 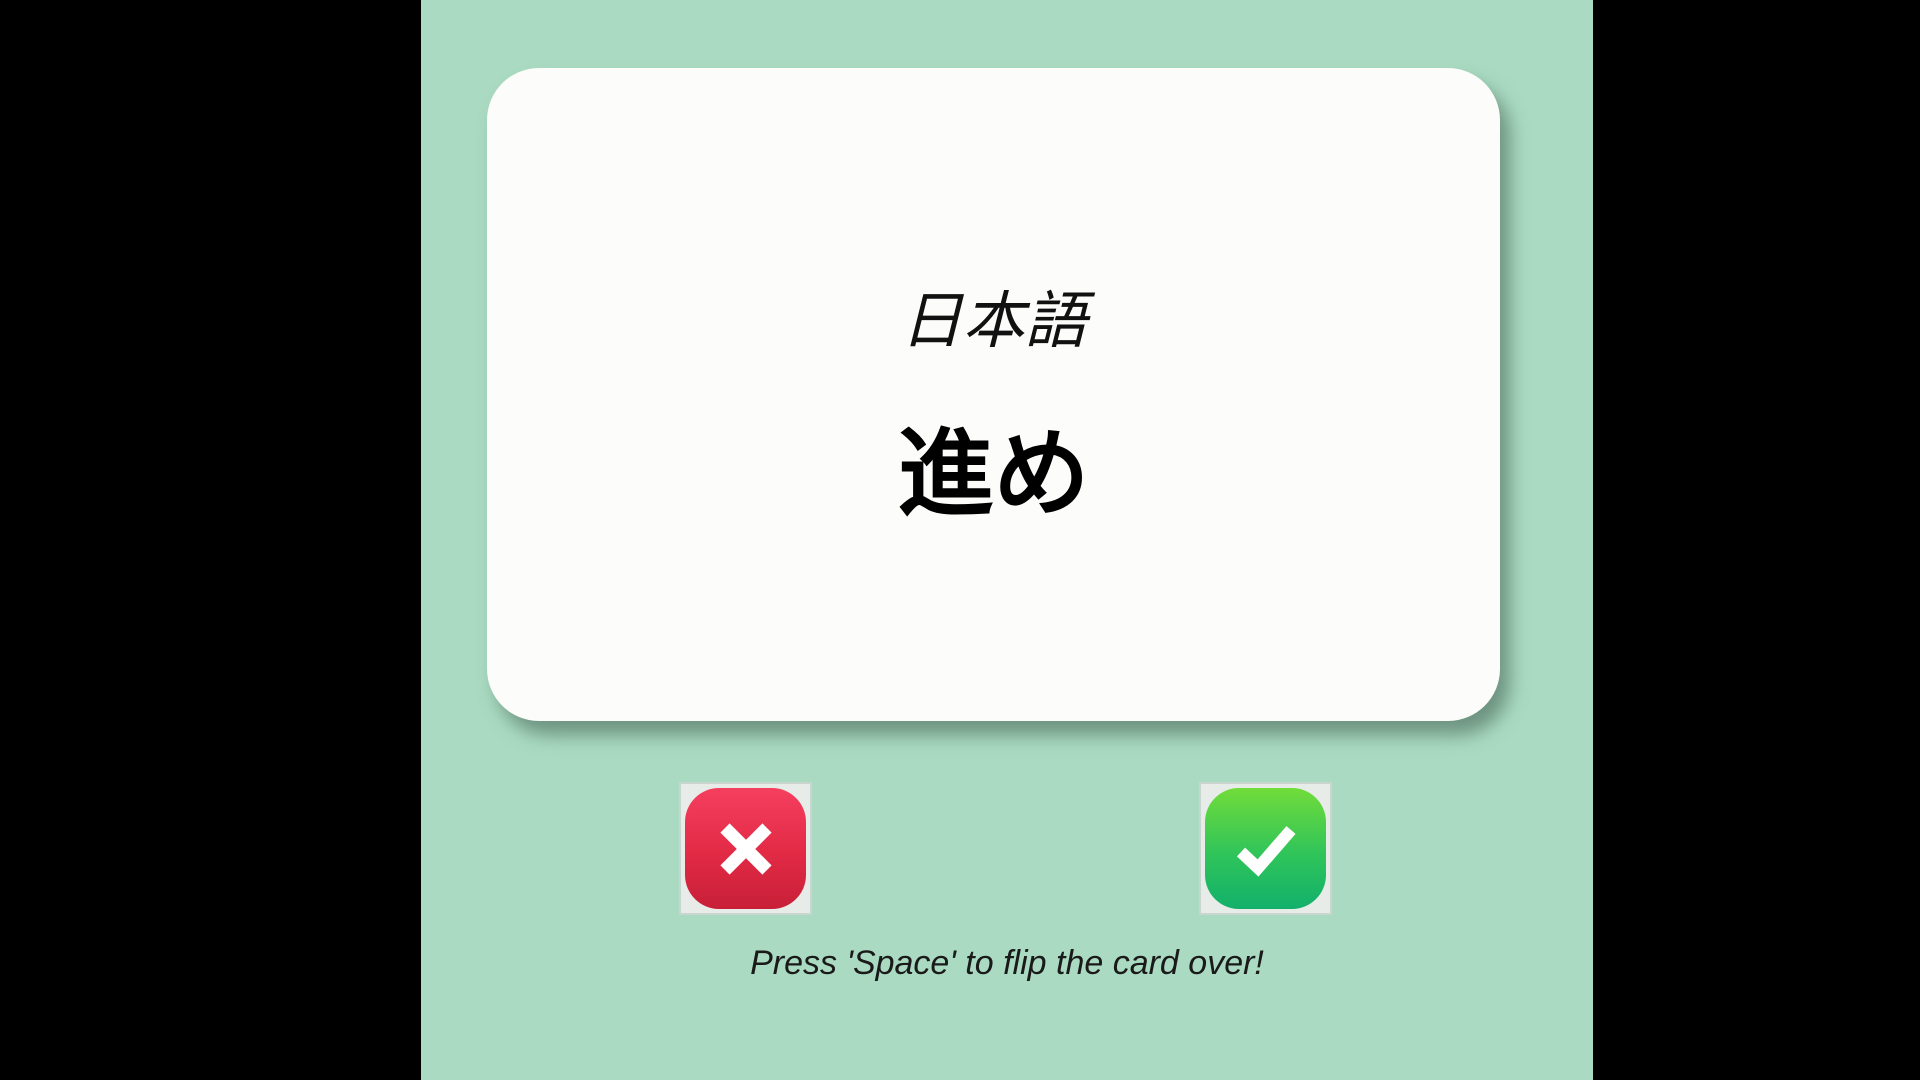 I want to click on flip-hint-text: Press 'Space' to flip the card over!, so click(x=1007, y=963).